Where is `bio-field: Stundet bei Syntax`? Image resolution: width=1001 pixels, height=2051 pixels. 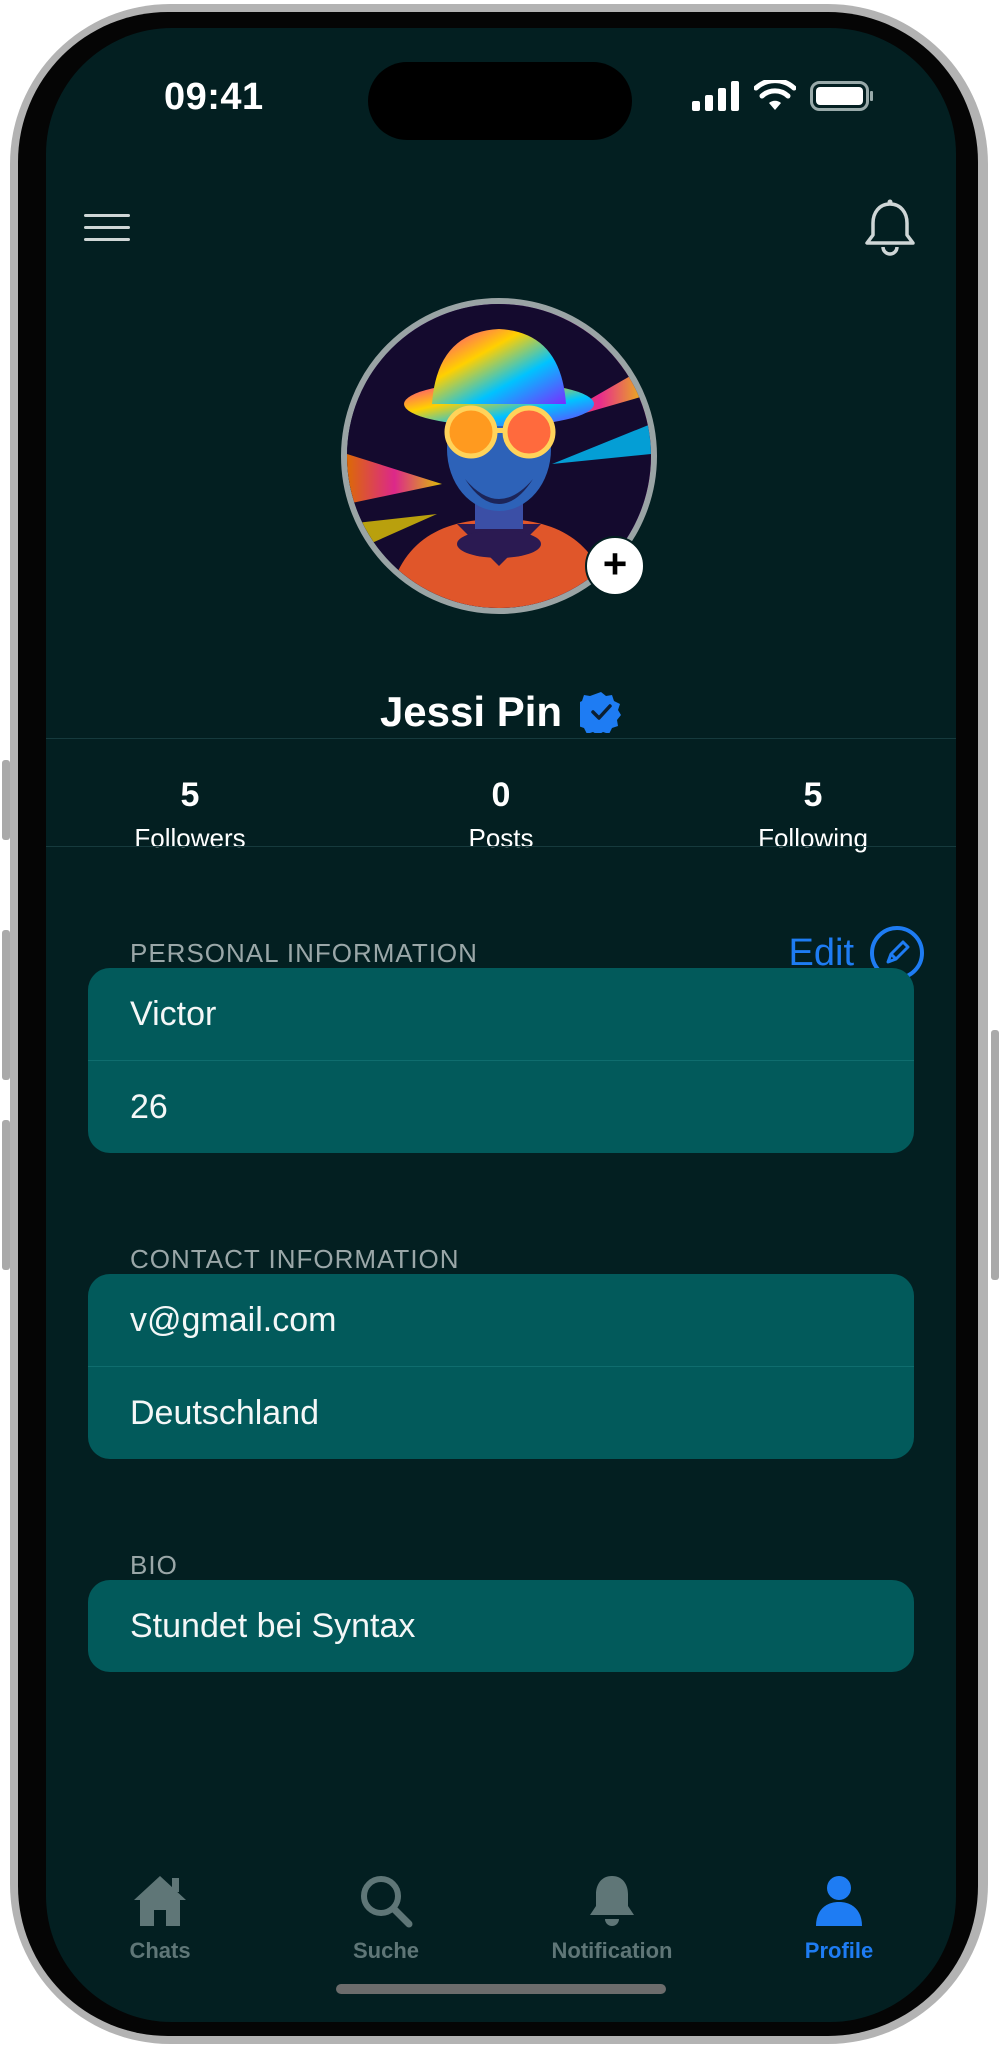
bio-field: Stundet bei Syntax is located at coordinates (501, 1626).